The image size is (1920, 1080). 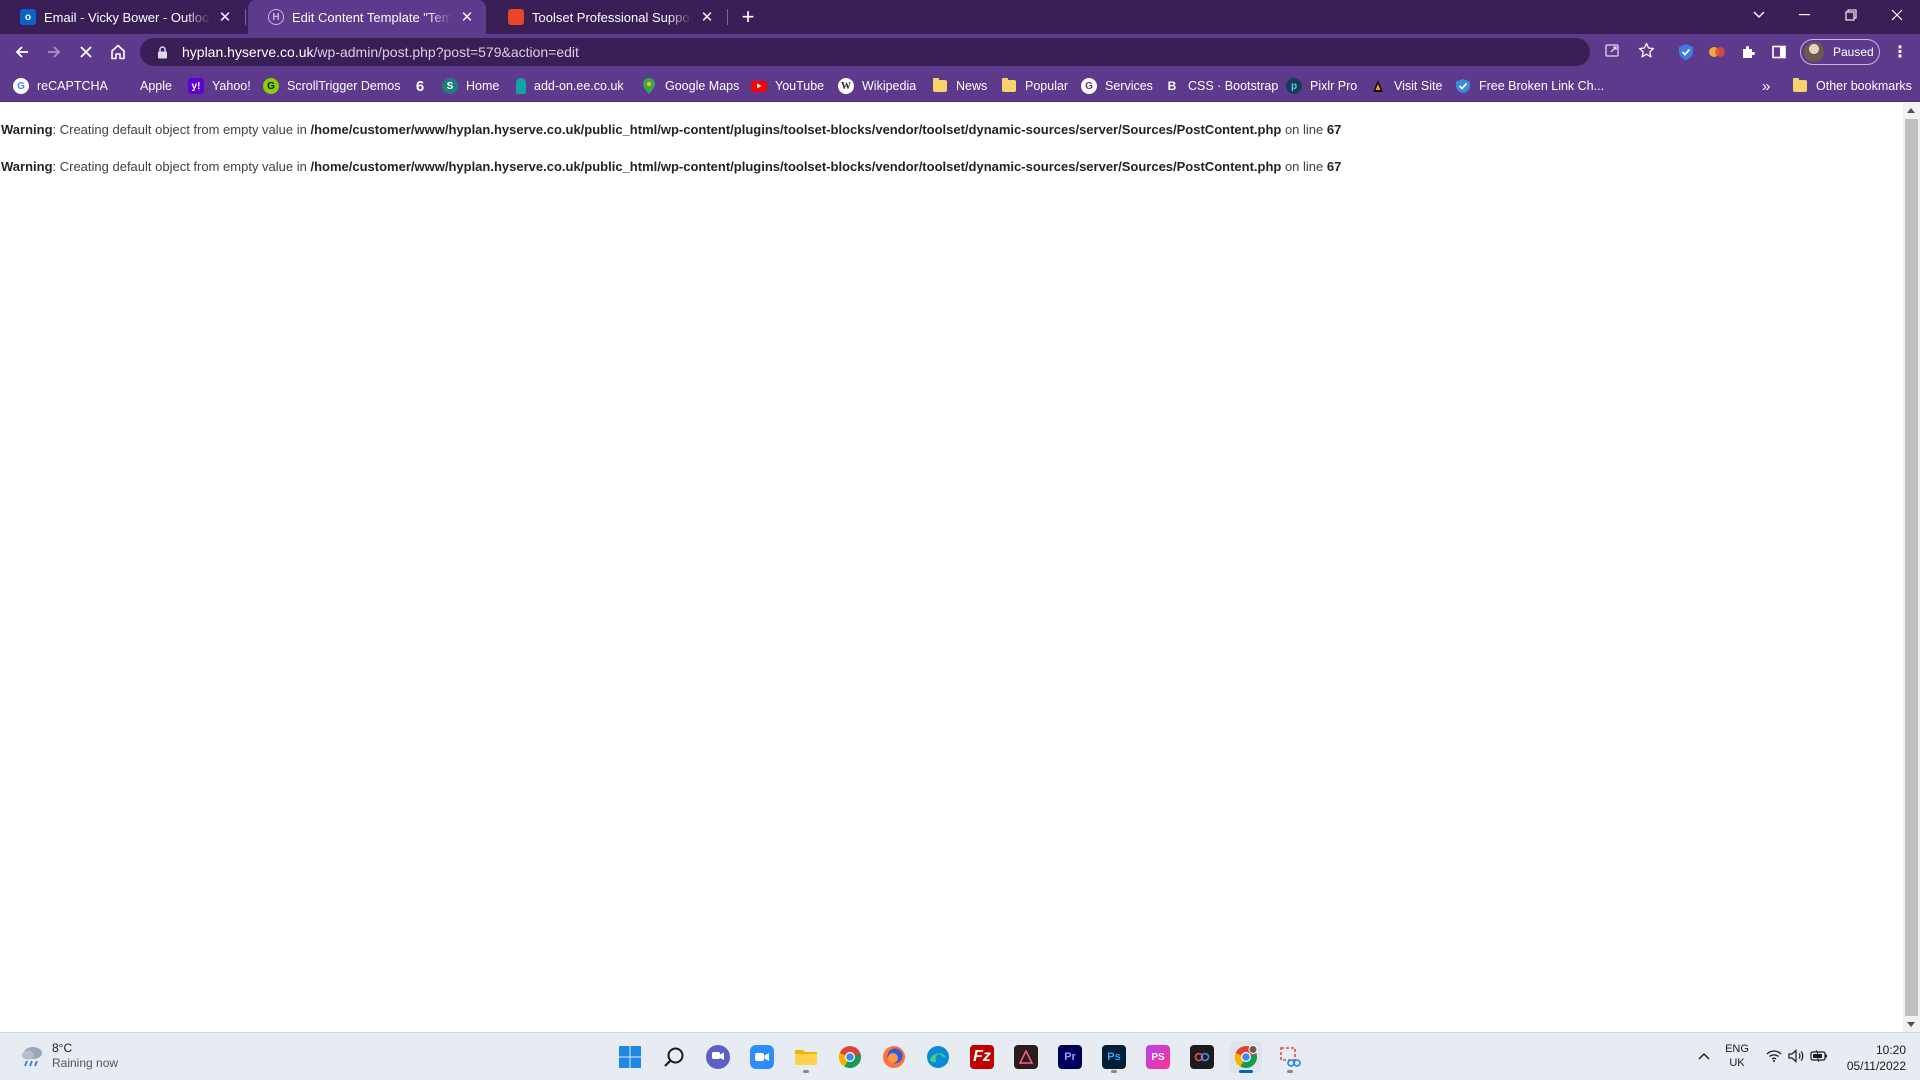 I want to click on taskbar-creative-cloud, so click(x=1202, y=1057).